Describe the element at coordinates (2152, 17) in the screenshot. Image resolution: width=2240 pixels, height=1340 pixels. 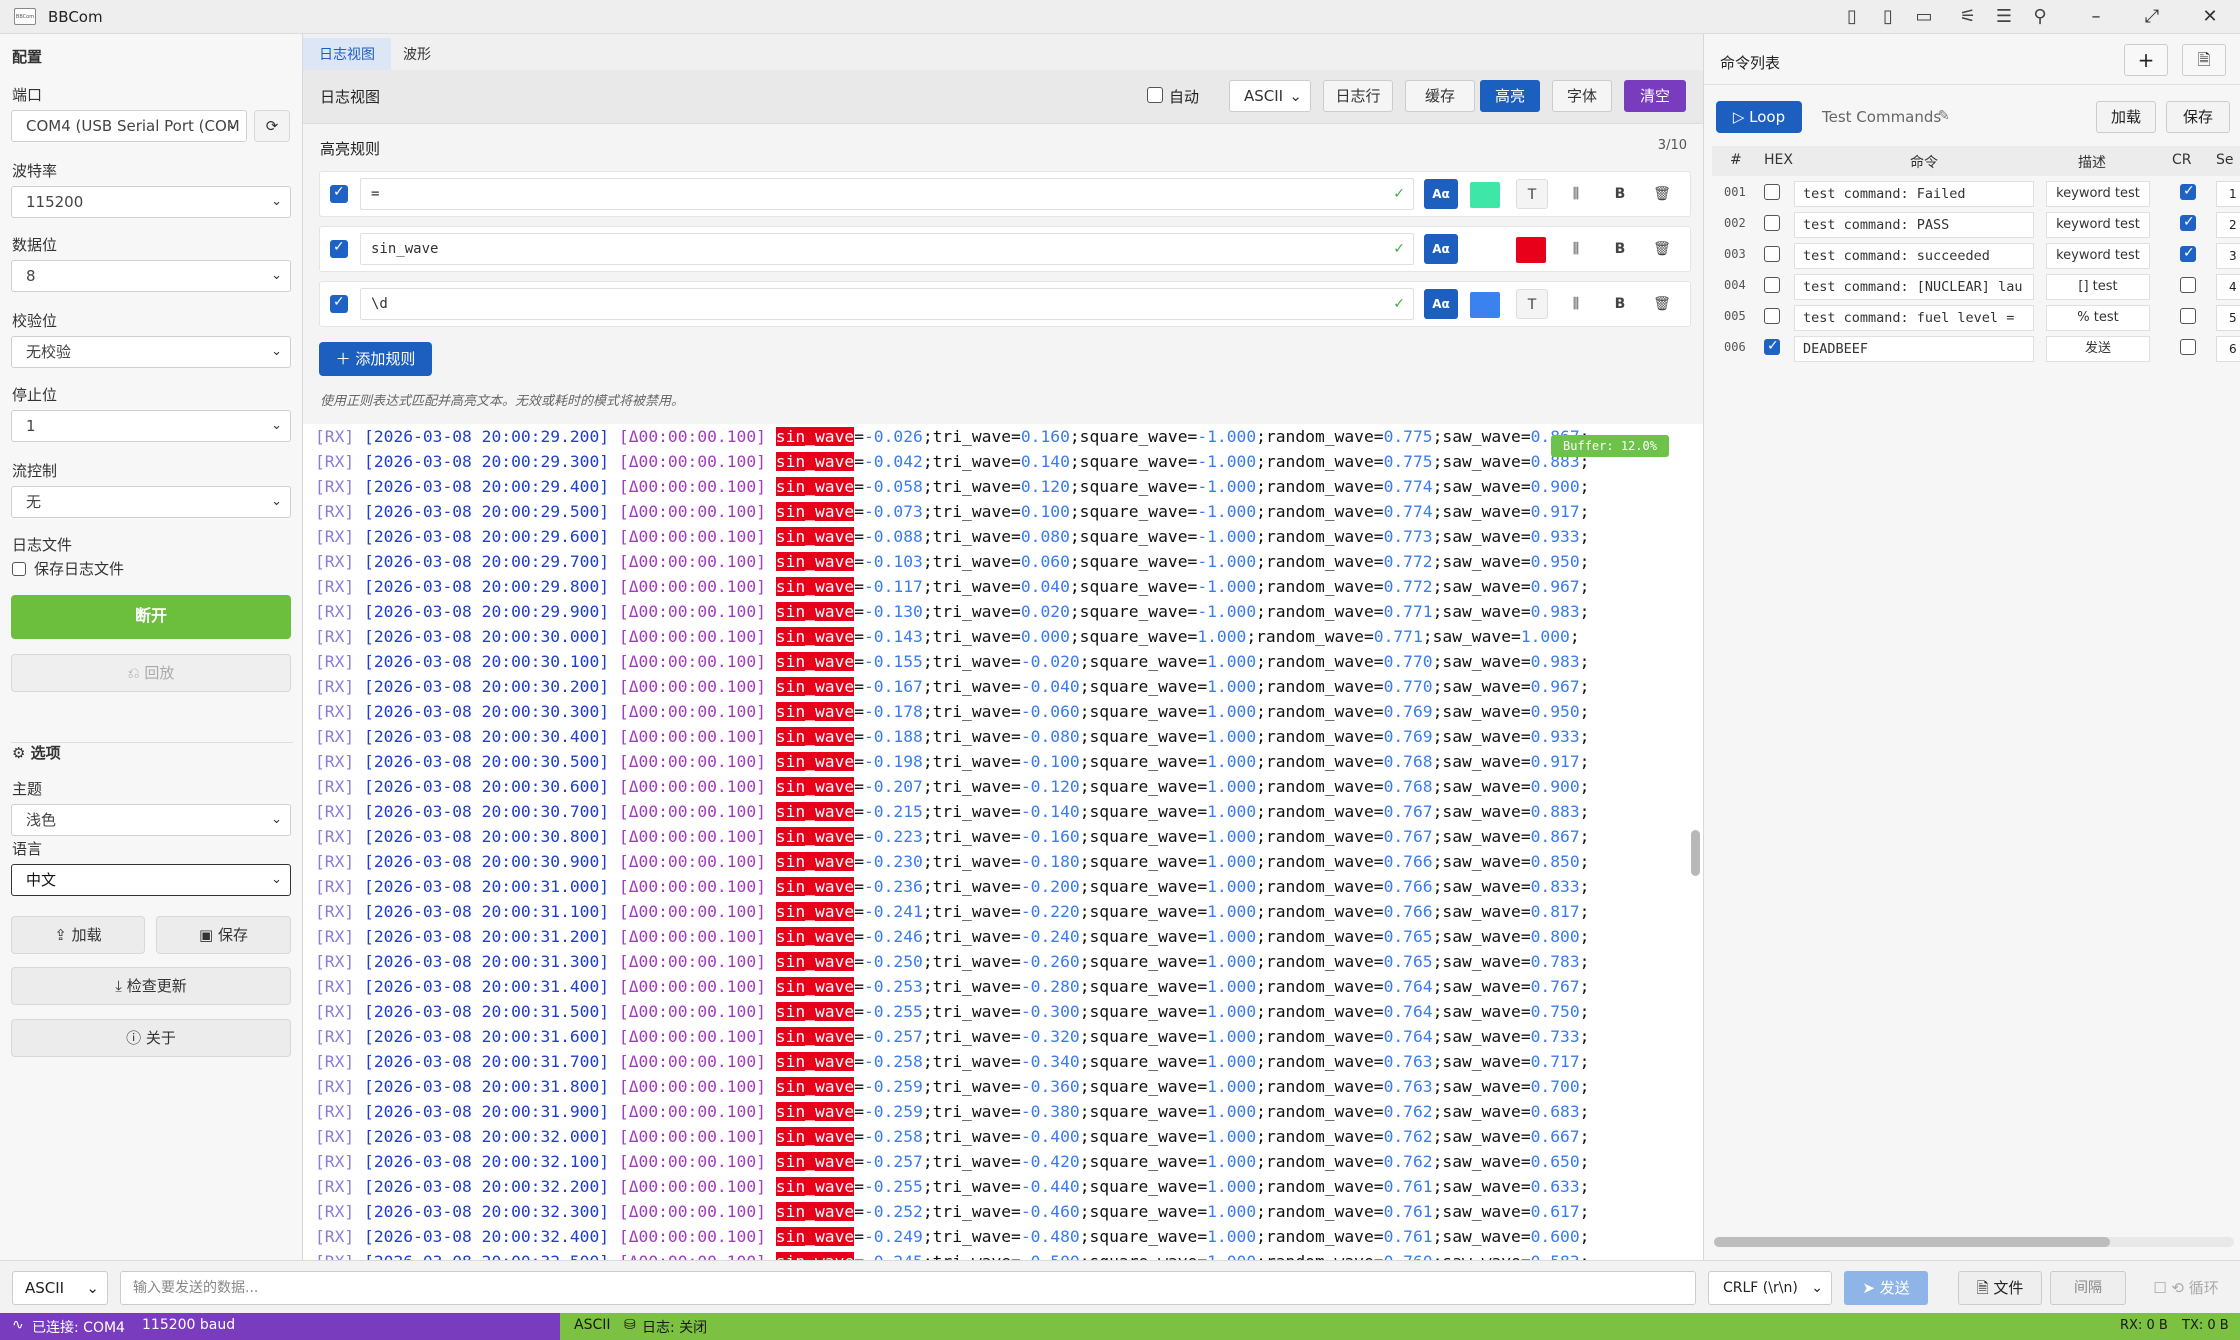
I see `maximize-button: ⤢` at that location.